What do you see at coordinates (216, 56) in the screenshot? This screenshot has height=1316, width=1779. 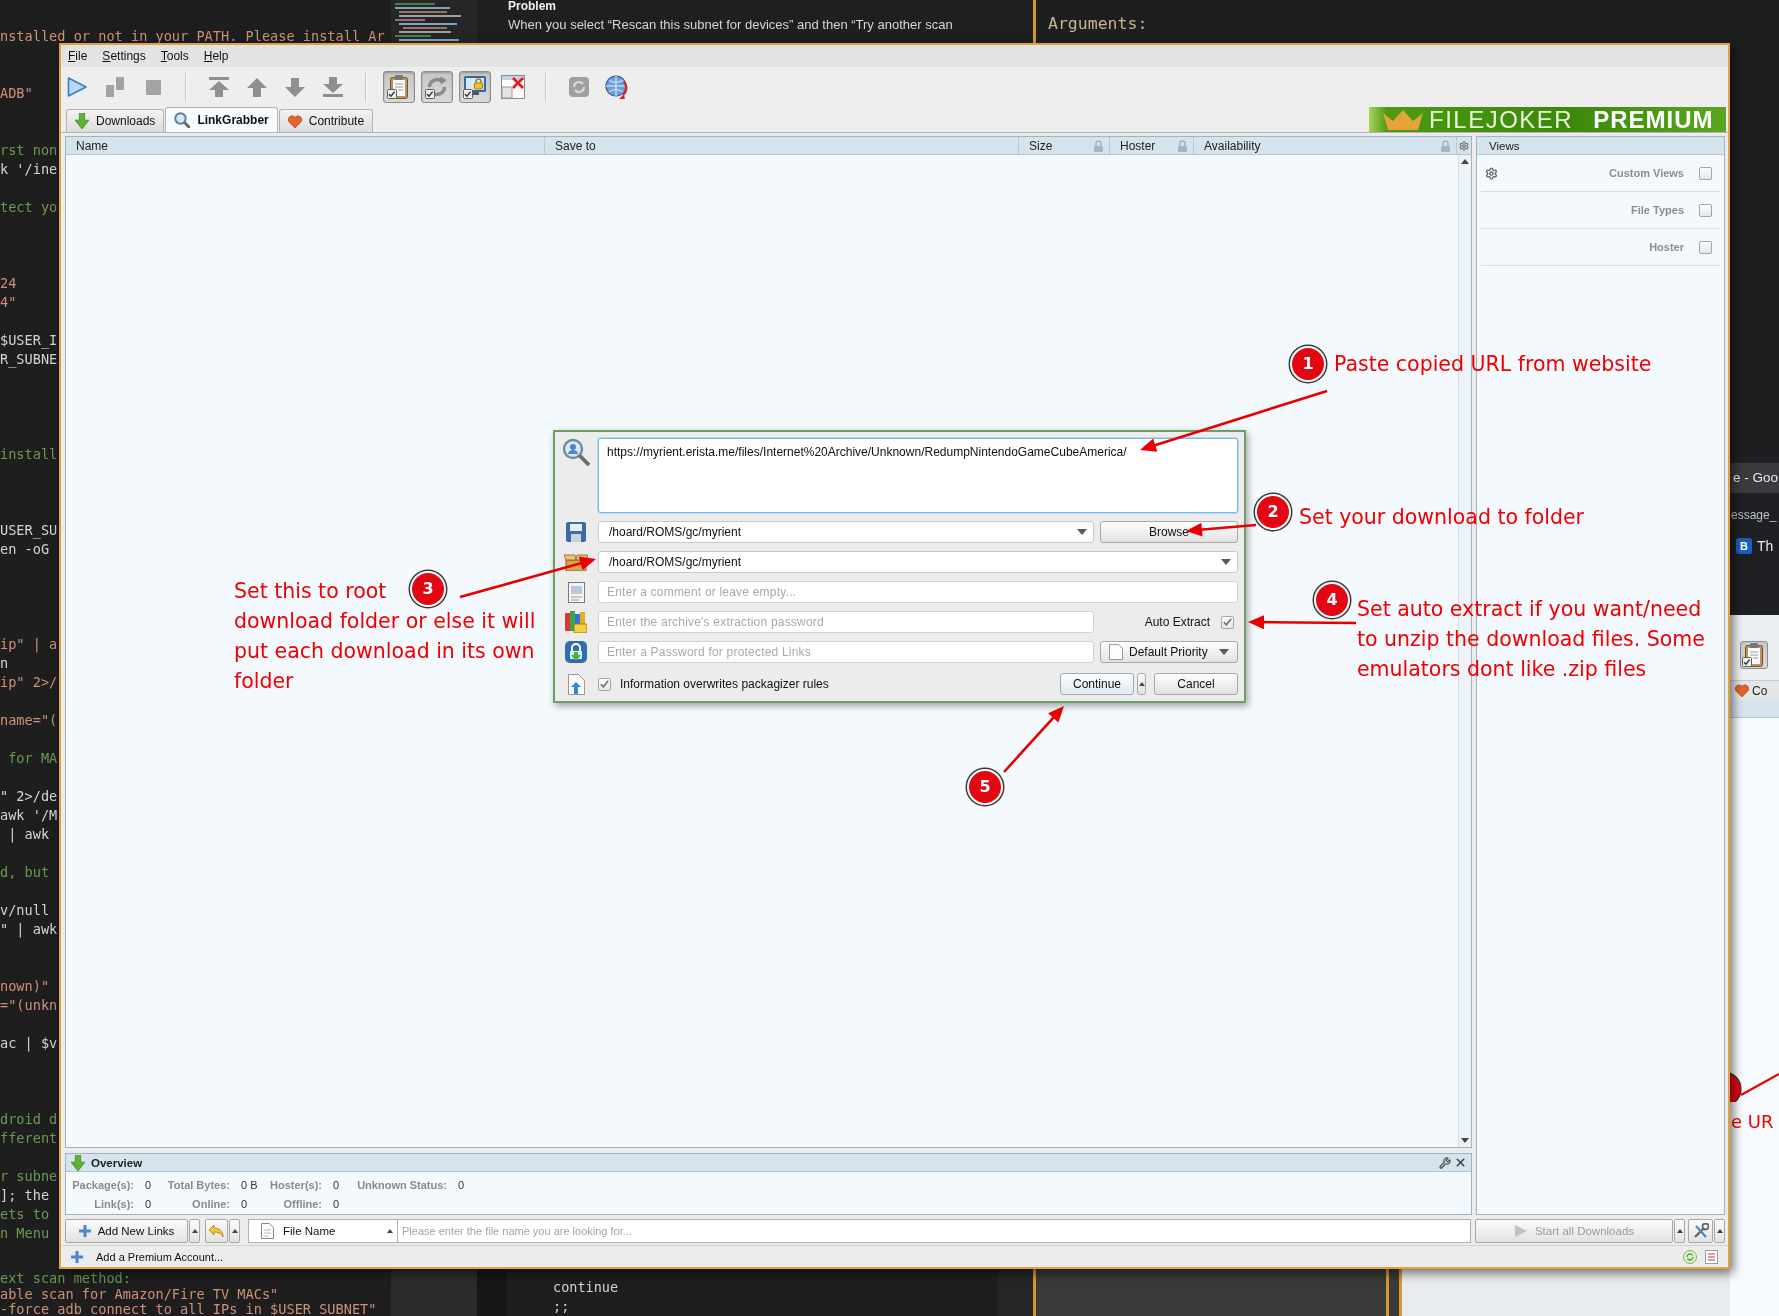 I see `menu-item: Help` at bounding box center [216, 56].